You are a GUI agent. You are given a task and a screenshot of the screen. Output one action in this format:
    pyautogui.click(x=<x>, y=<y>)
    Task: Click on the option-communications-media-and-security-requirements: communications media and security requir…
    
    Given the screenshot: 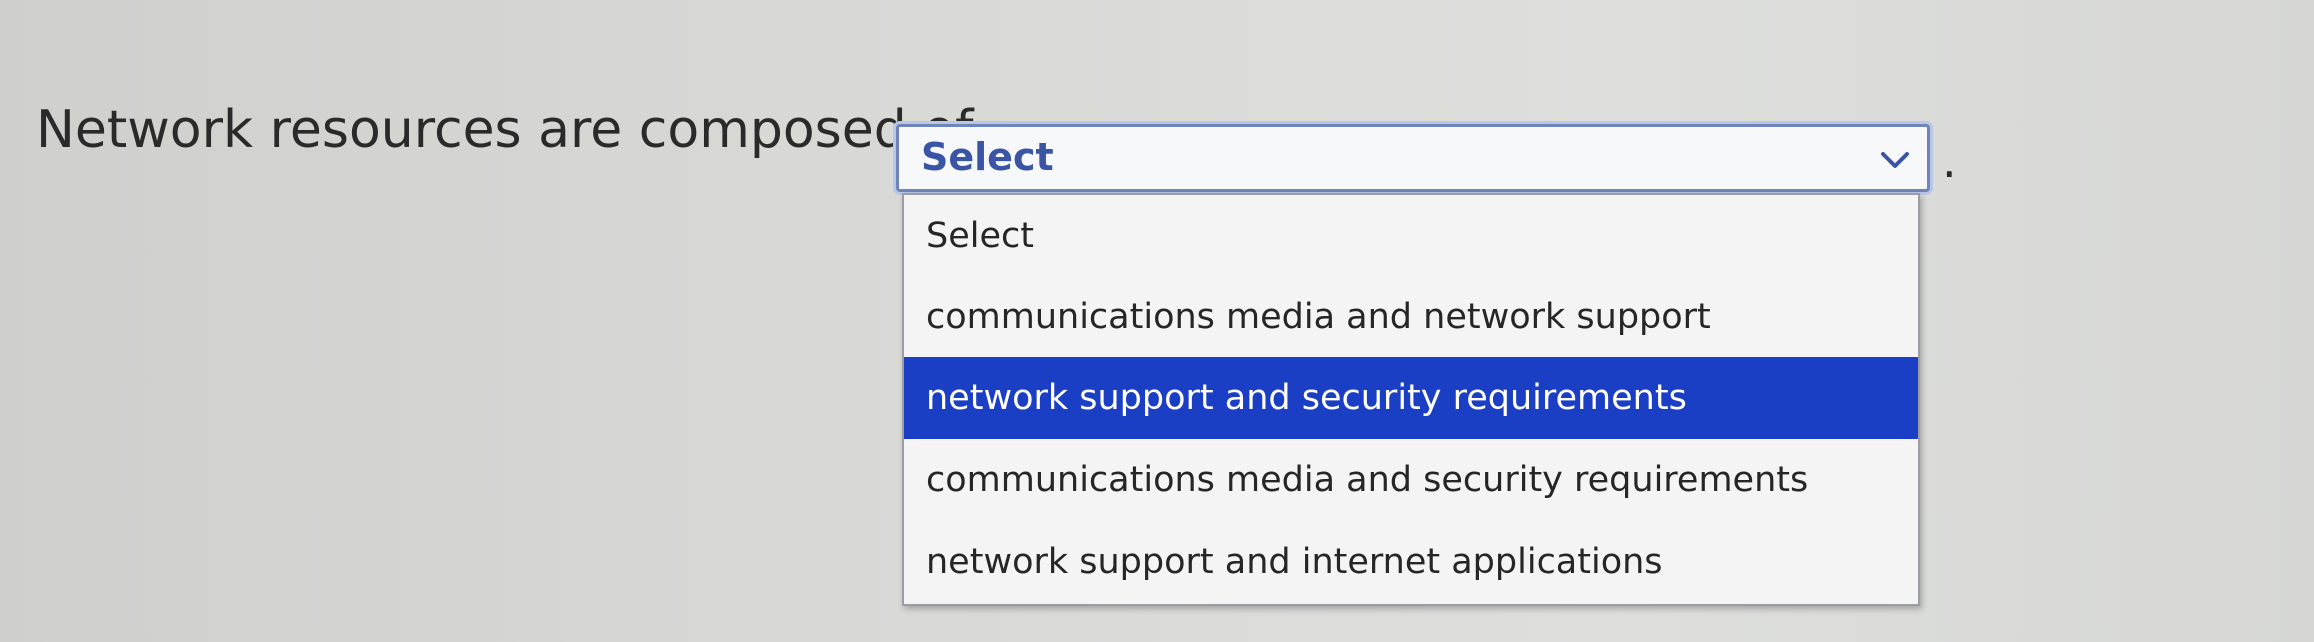 What is the action you would take?
    pyautogui.click(x=1411, y=480)
    